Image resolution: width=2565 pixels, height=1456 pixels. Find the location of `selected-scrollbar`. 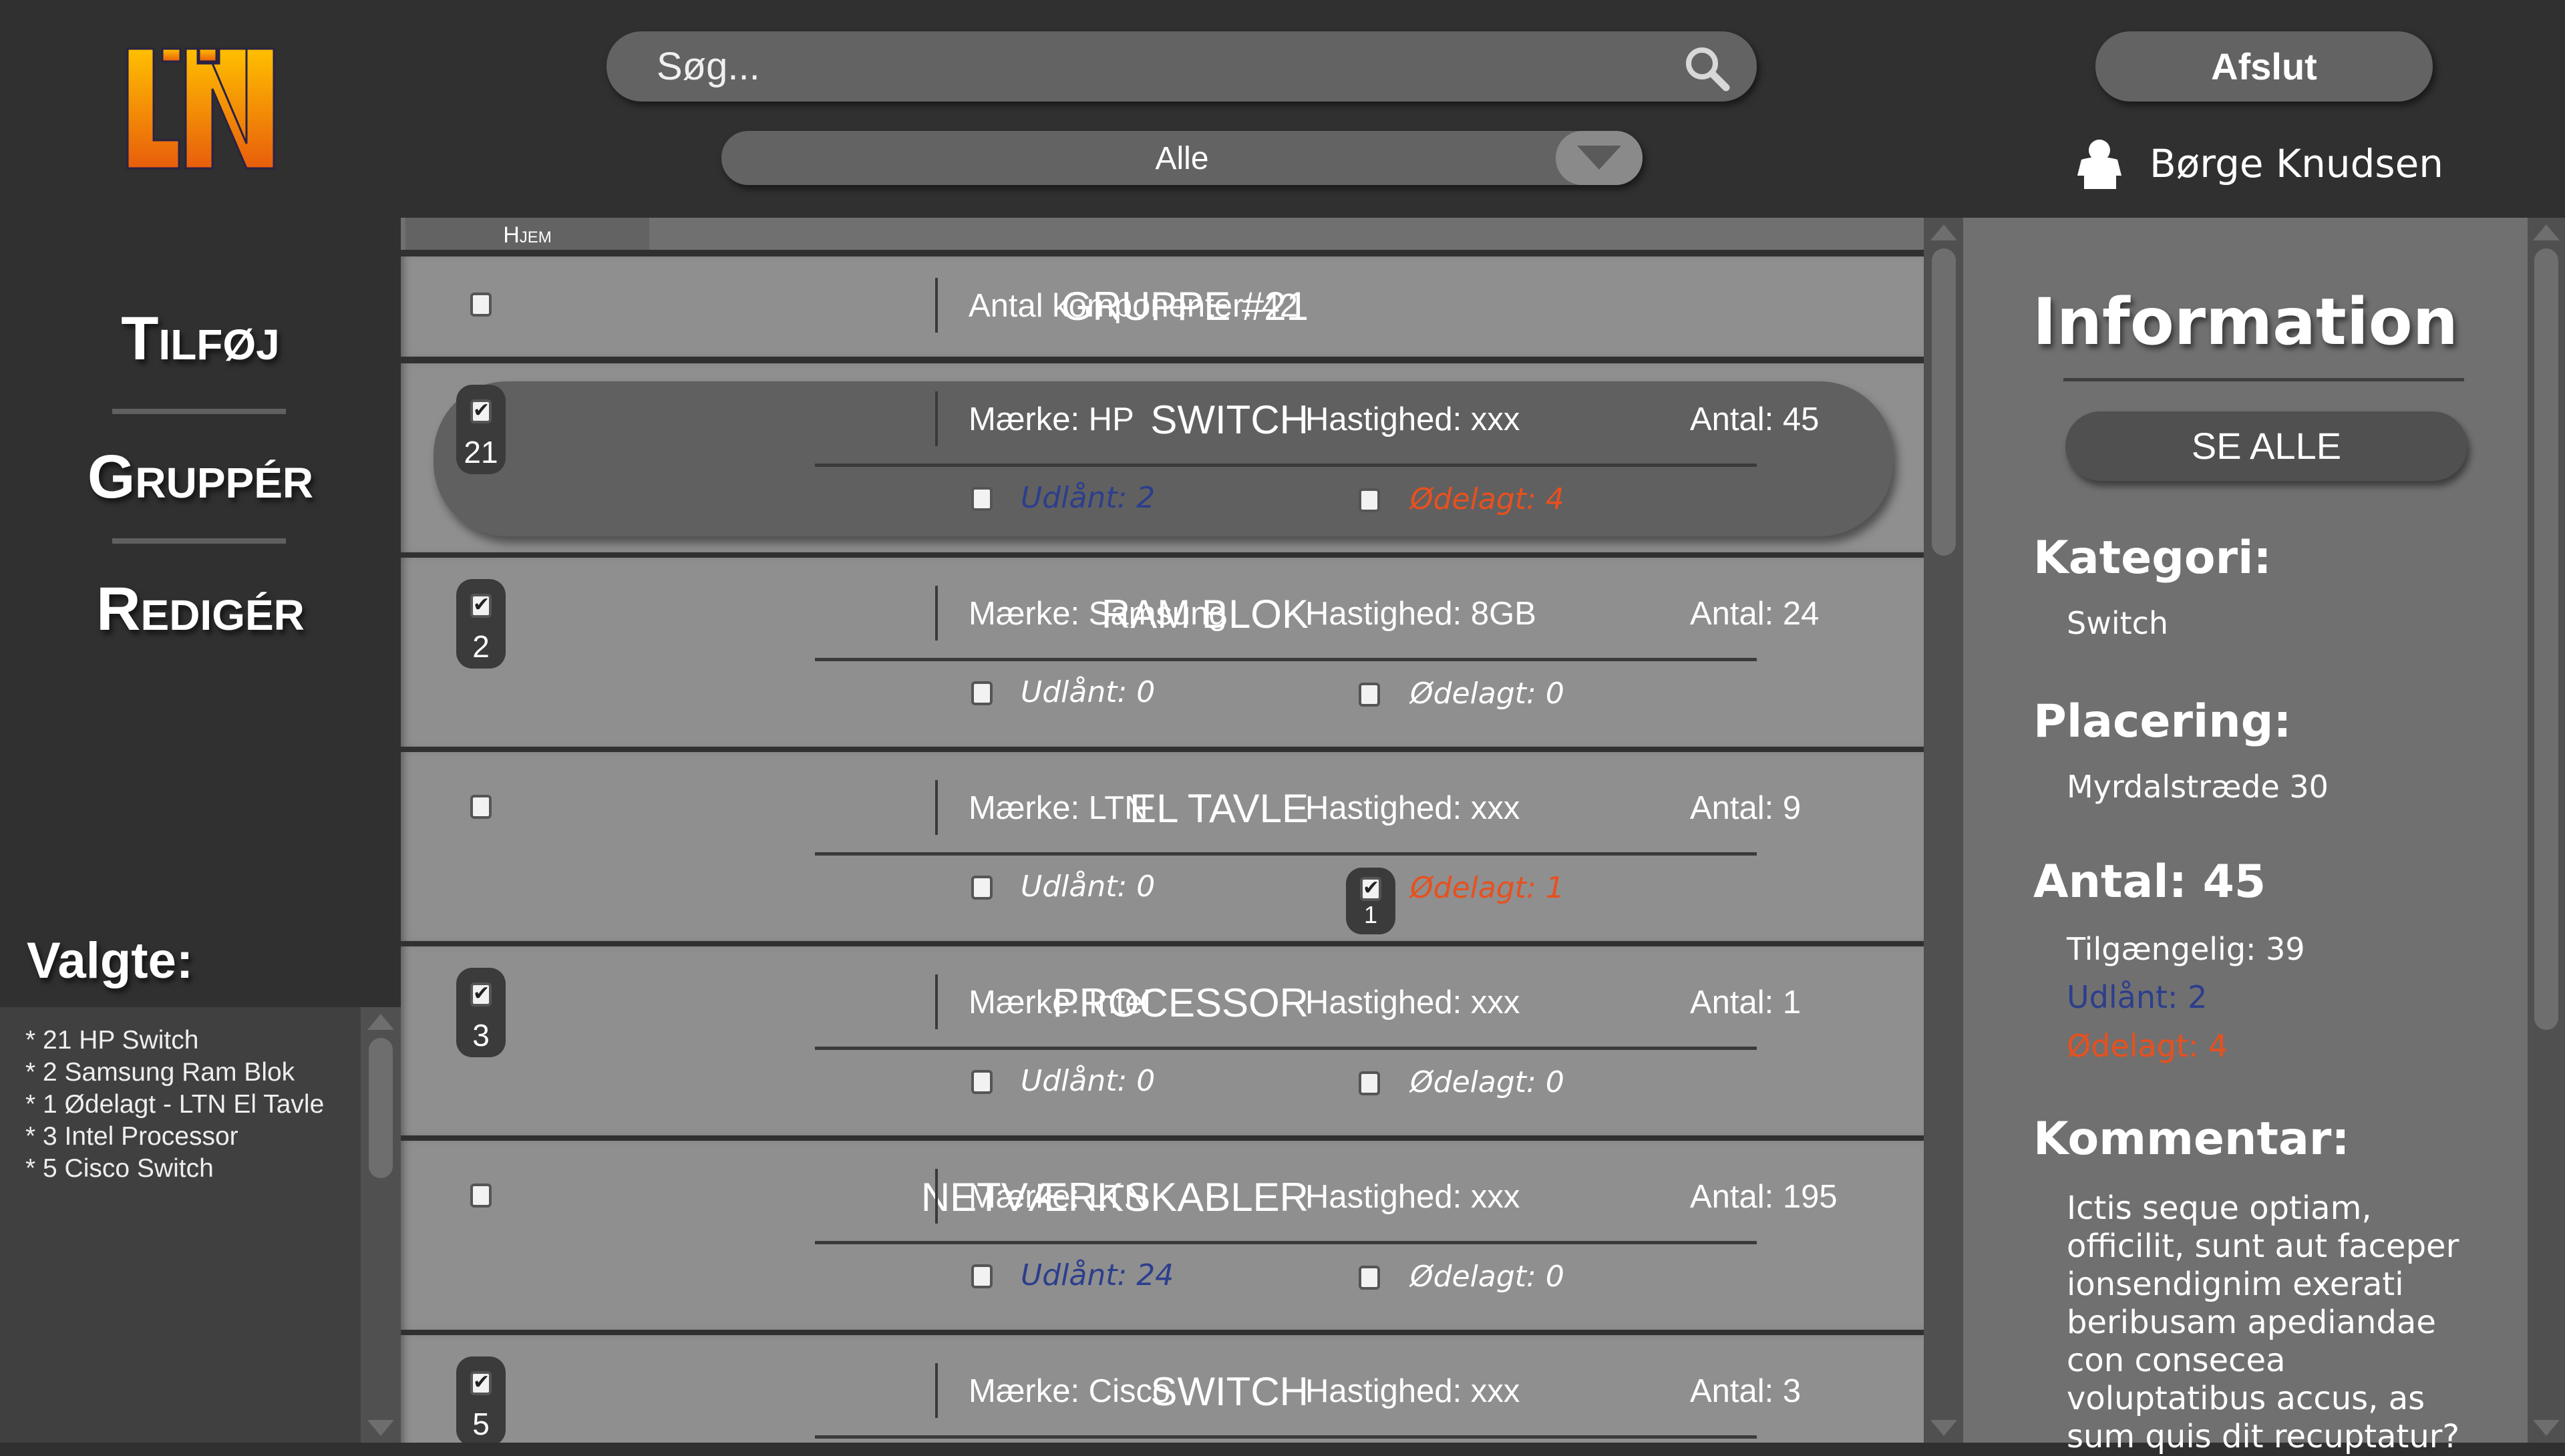

selected-scrollbar is located at coordinates (381, 1225).